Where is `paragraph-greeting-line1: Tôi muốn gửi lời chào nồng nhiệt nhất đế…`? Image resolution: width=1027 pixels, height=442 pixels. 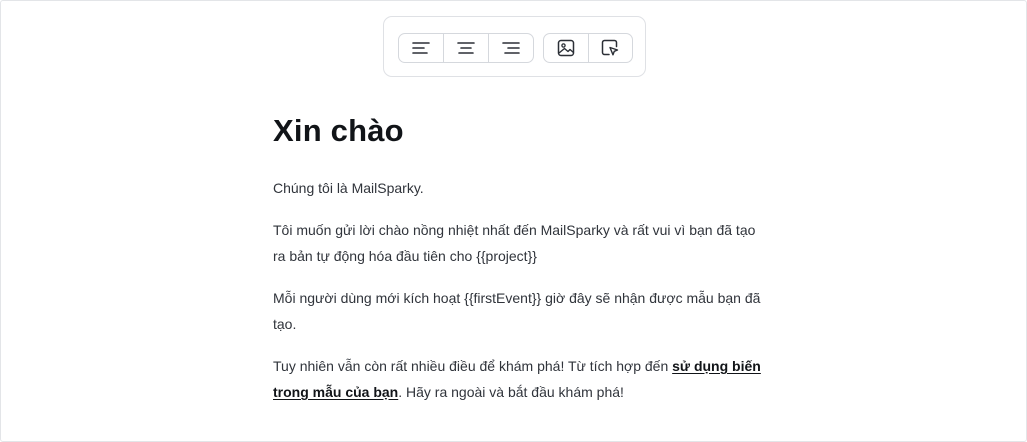 paragraph-greeting-line1: Tôi muốn gửi lời chào nồng nhiệt nhất đế… is located at coordinates (514, 230).